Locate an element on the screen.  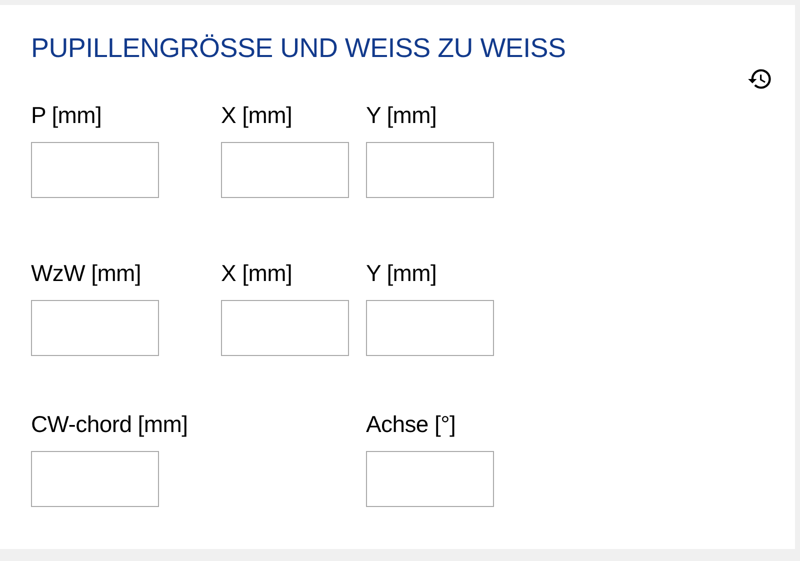
field-label: Achse [°] is located at coordinates (411, 424).